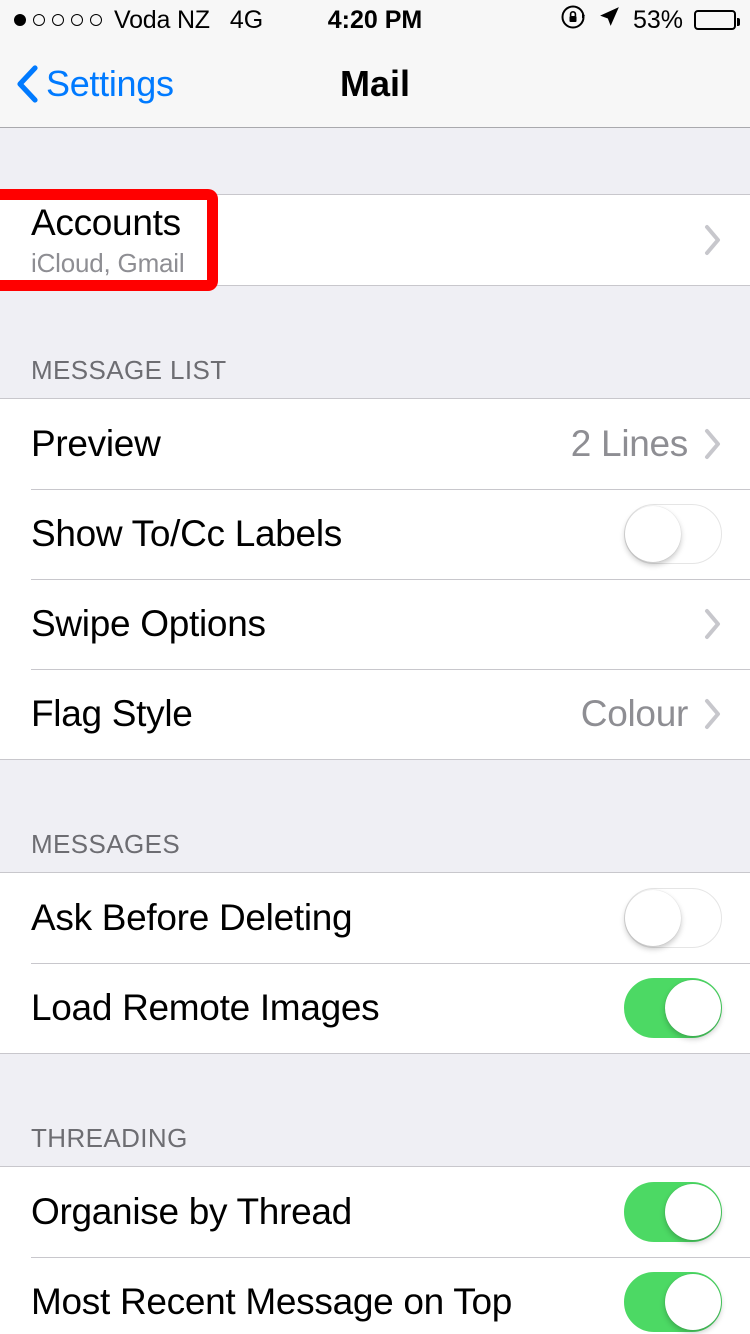 The image size is (750, 1334). I want to click on row-accounts: Accounts iCloud, Gmail, so click(375, 240).